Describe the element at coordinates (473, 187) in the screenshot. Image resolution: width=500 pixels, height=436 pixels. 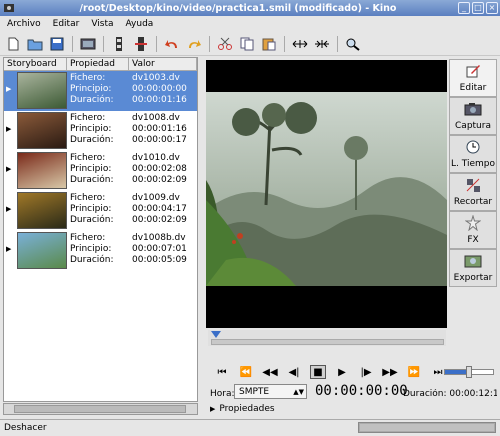
I see `trim-icon` at that location.